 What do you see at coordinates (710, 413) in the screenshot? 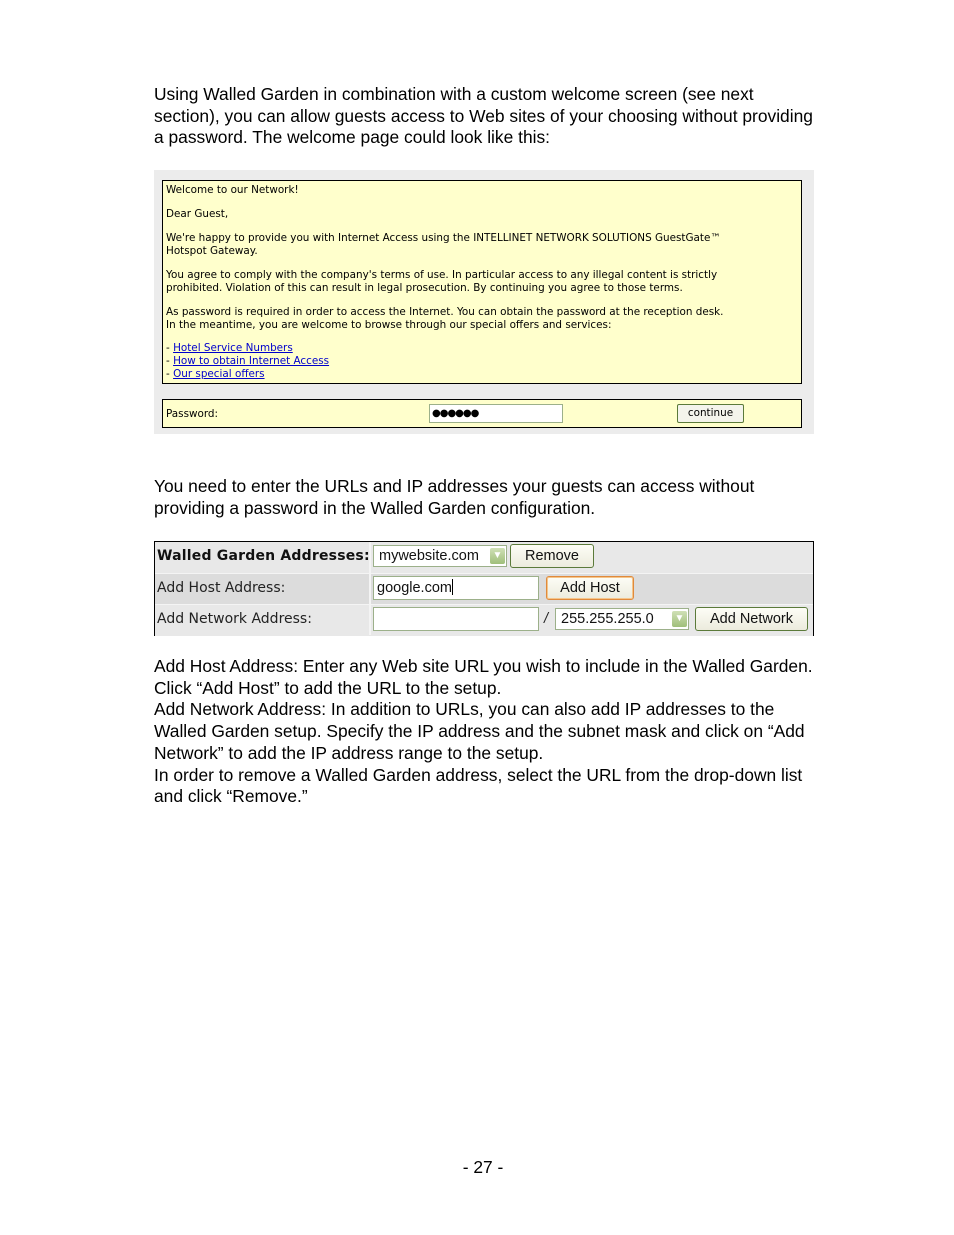
I see `continue-button: continue` at bounding box center [710, 413].